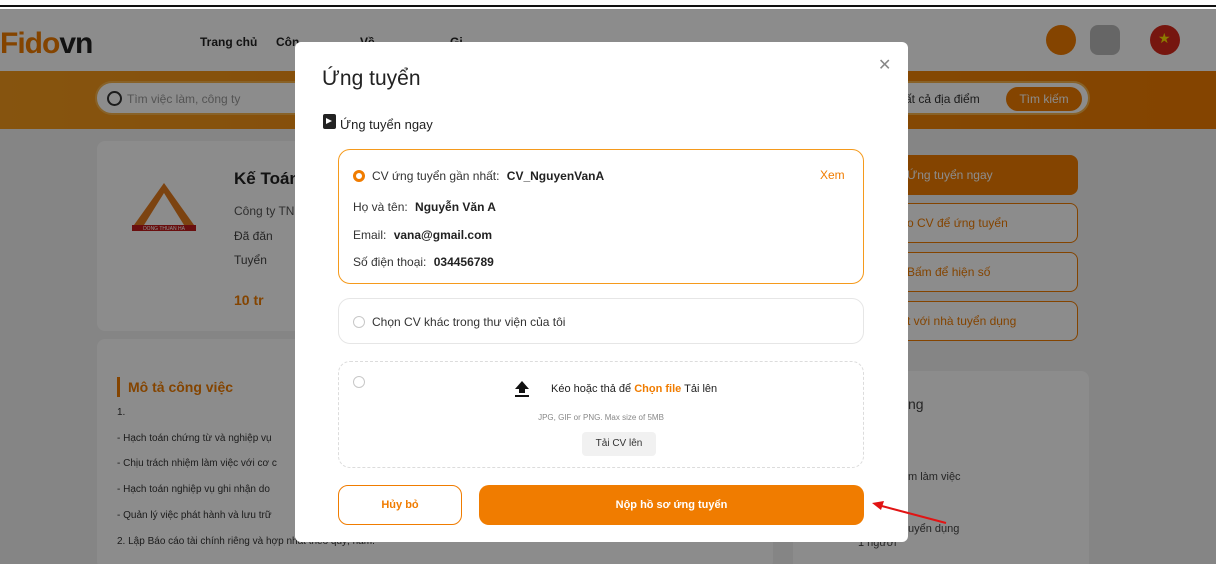 The width and height of the screenshot is (1216, 564). Describe the element at coordinates (390, 262) in the screenshot. I see `phone-label: Số điện thoại:` at that location.